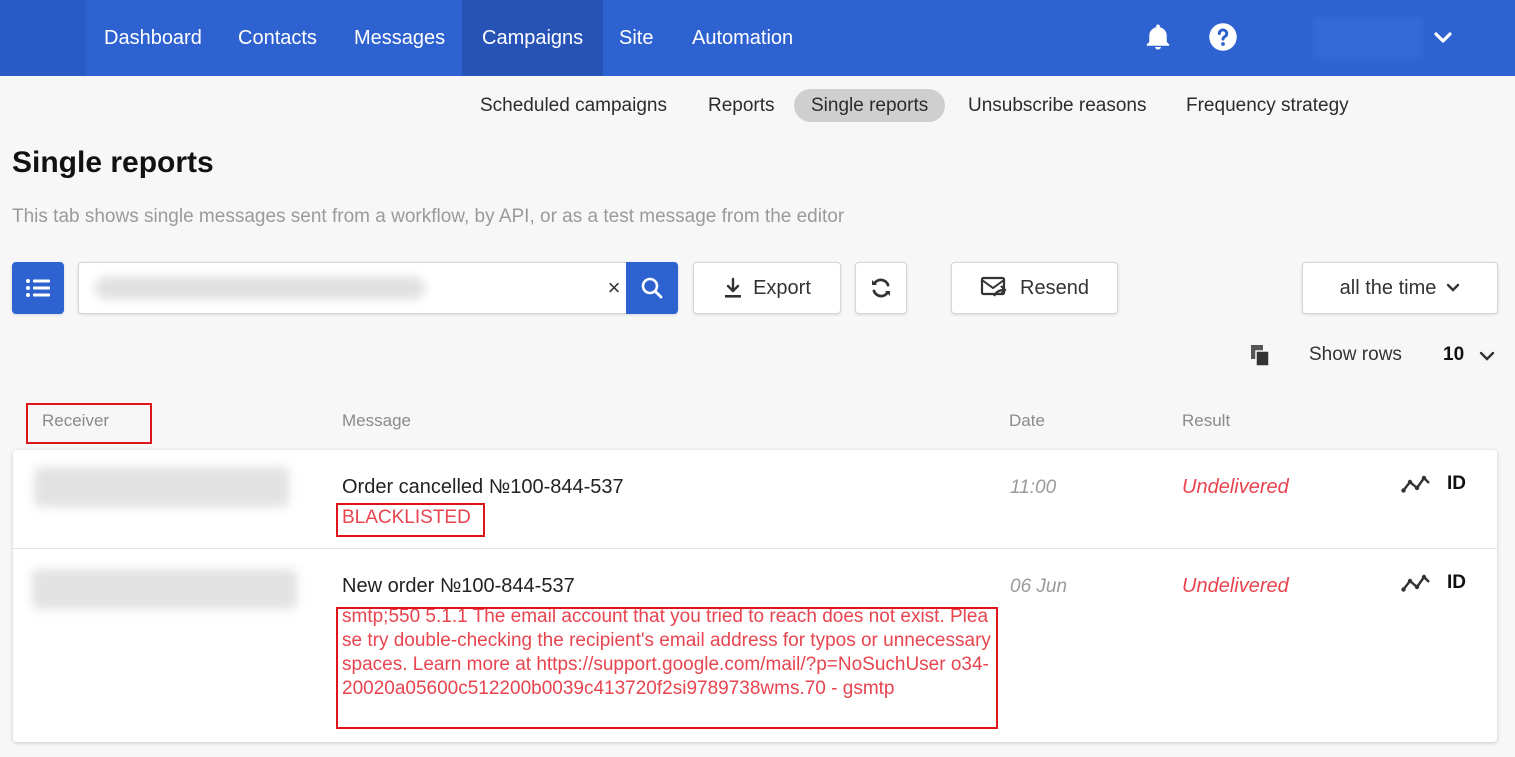 The width and height of the screenshot is (1515, 757). What do you see at coordinates (1033, 487) in the screenshot?
I see `row-date: 11:00` at bounding box center [1033, 487].